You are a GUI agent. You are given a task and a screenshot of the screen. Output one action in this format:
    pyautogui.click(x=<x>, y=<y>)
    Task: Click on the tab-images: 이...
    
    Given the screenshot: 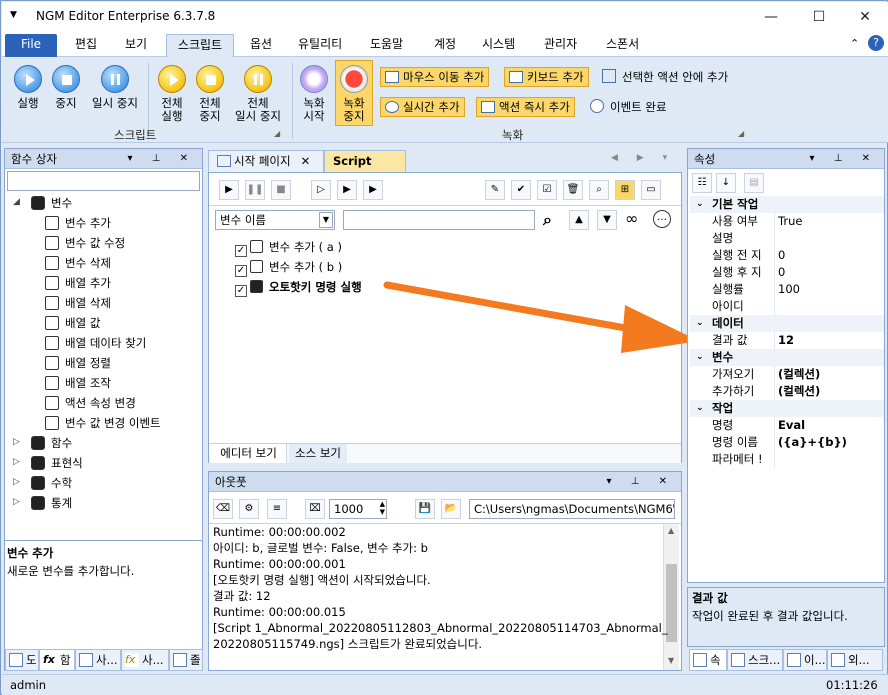 What is the action you would take?
    pyautogui.click(x=805, y=660)
    